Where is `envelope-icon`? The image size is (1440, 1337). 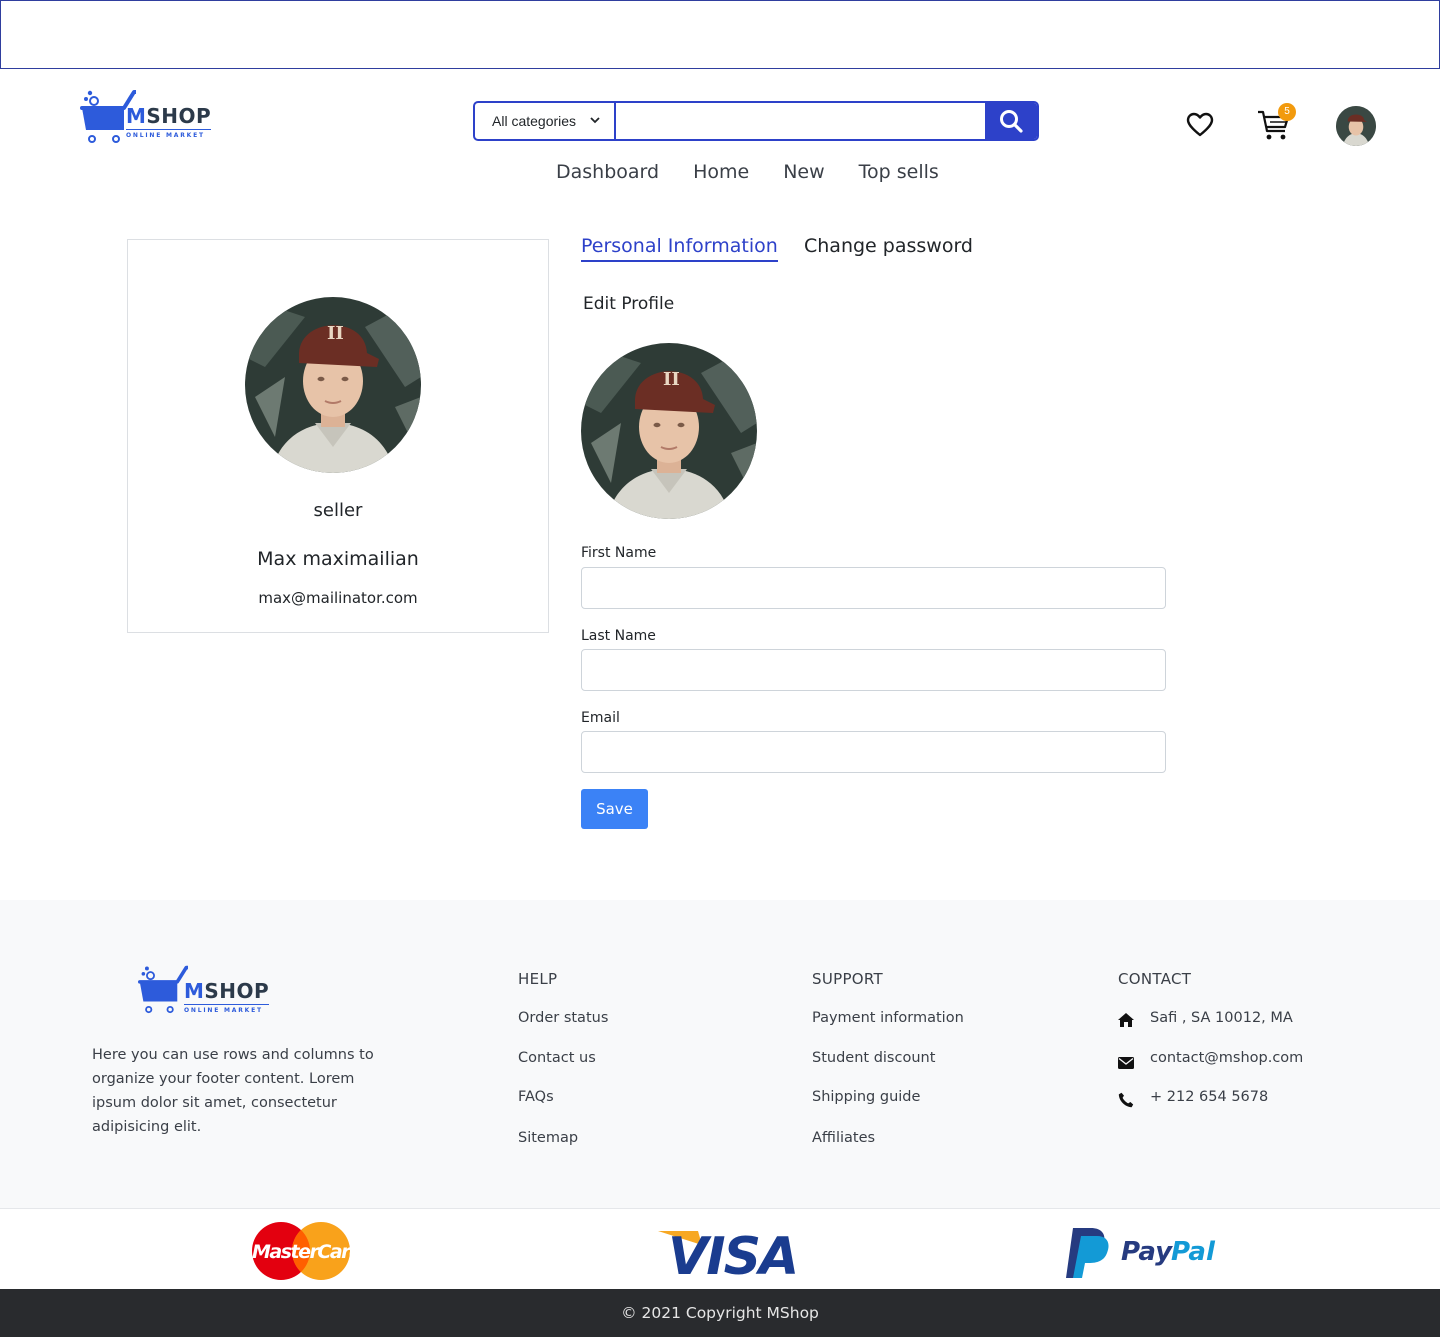
envelope-icon is located at coordinates (1126, 1062).